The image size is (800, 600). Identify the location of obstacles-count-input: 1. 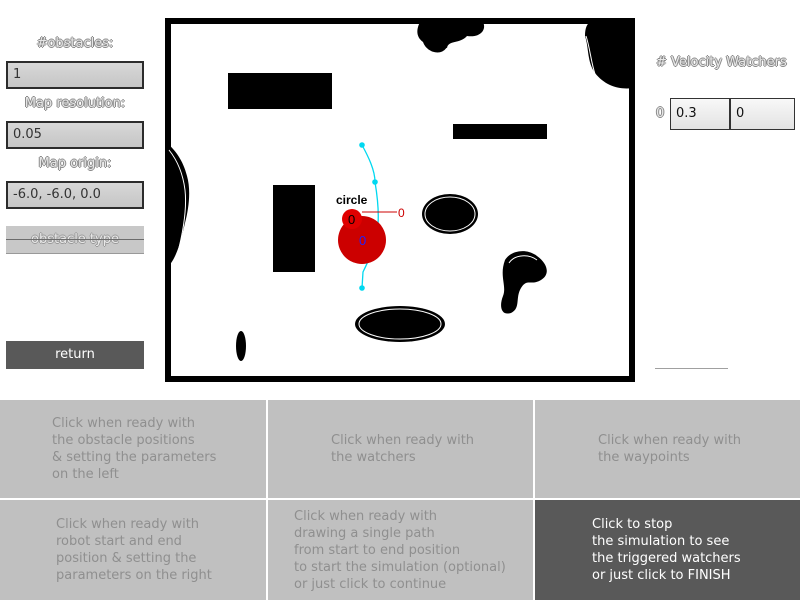
(75, 75).